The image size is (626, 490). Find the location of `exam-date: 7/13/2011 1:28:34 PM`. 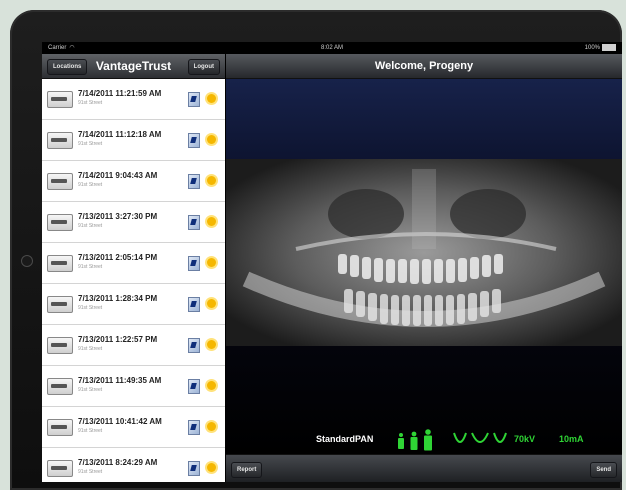

exam-date: 7/13/2011 1:28:34 PM is located at coordinates (118, 298).